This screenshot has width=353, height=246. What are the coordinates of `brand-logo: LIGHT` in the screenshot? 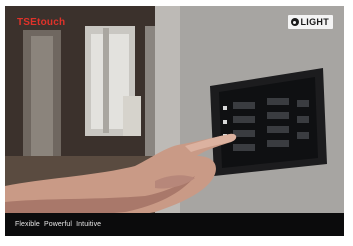 It's located at (310, 22).